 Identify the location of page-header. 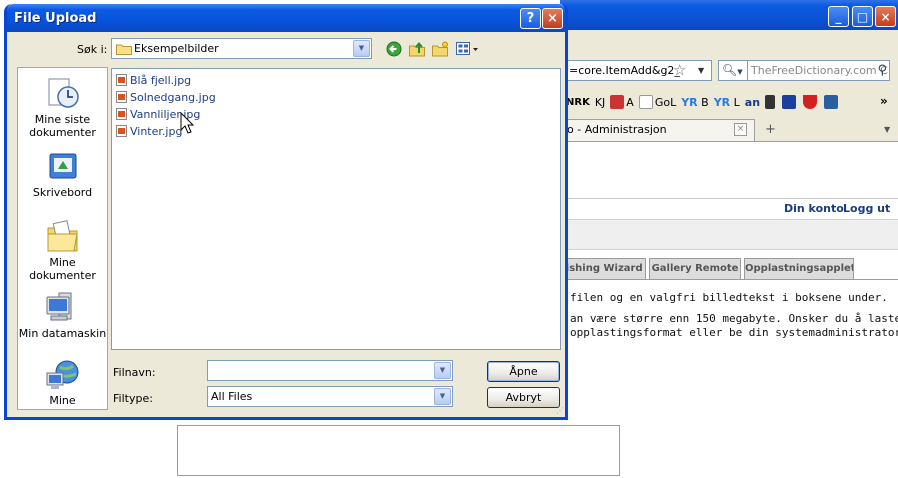
(729, 170).